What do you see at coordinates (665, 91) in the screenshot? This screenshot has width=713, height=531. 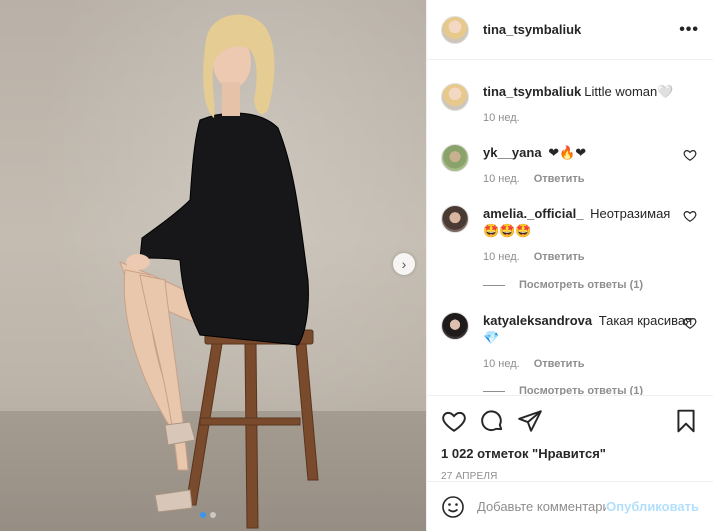 I see `caption-emoji: 🤍` at bounding box center [665, 91].